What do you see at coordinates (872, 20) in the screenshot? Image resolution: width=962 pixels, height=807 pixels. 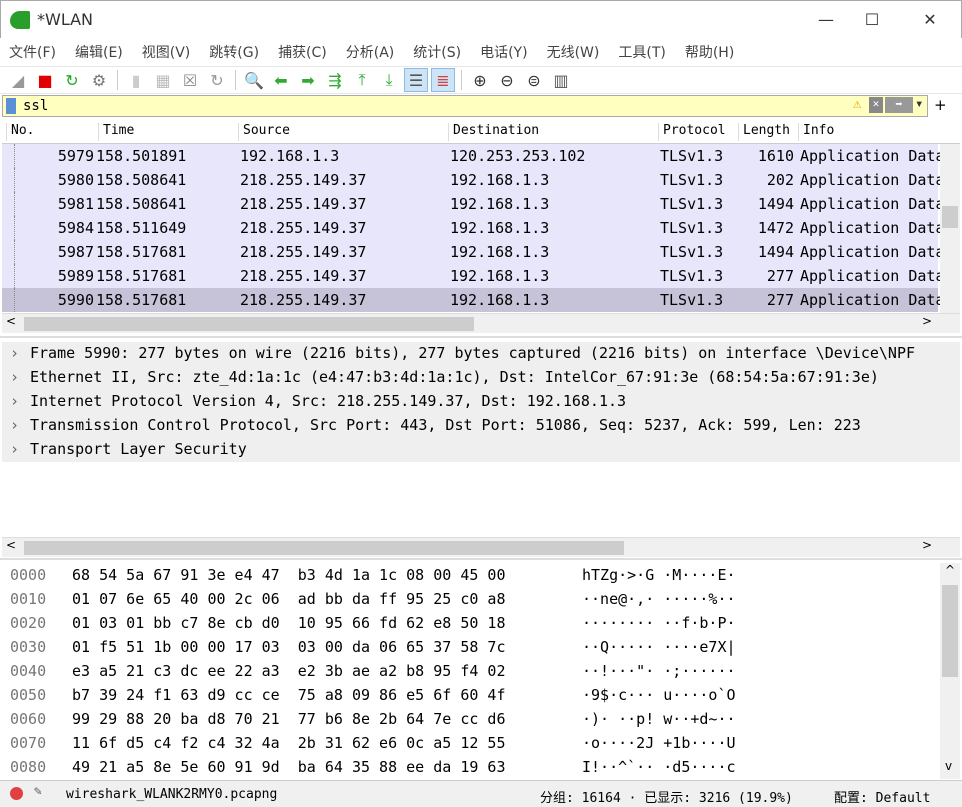 I see `maximize-button: ☐` at bounding box center [872, 20].